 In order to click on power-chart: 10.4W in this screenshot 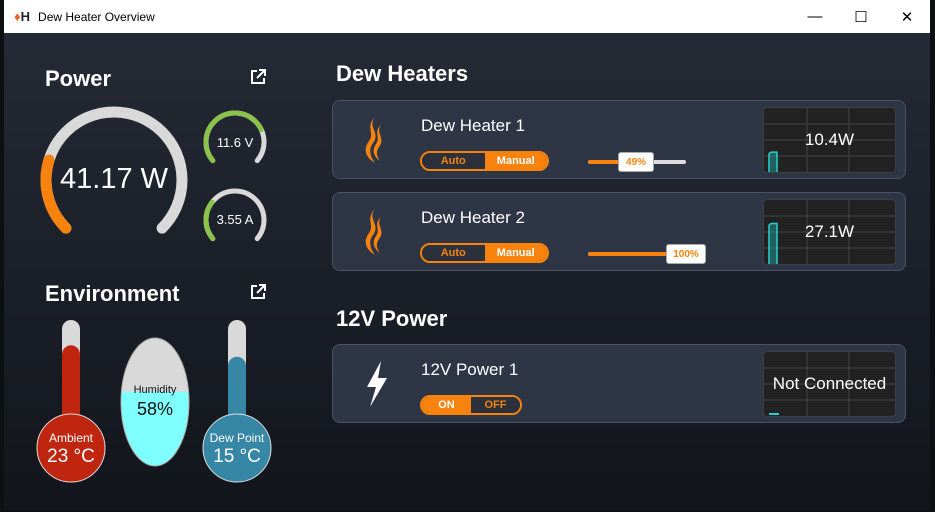, I will do `click(829, 140)`.